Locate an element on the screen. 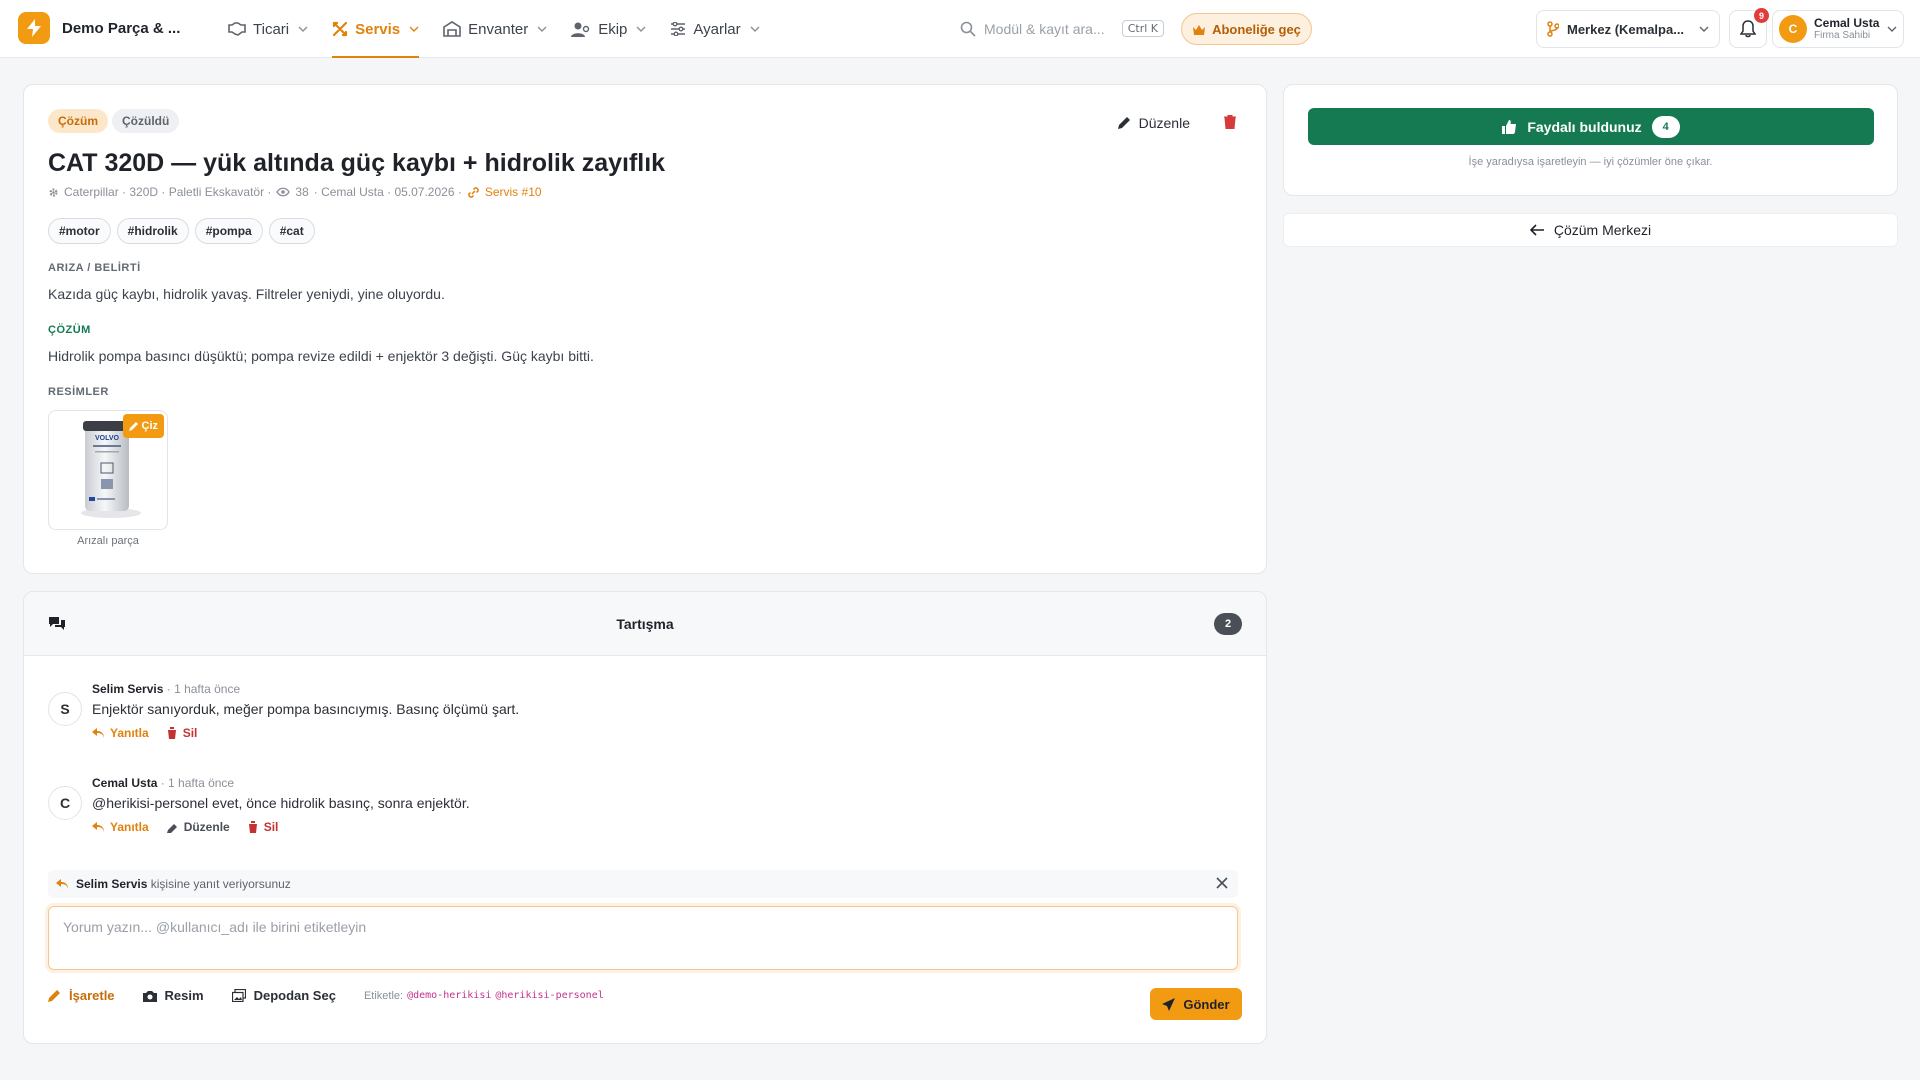 The width and height of the screenshot is (1920, 1080). nav-ayarlar: Ayarlar is located at coordinates (714, 29).